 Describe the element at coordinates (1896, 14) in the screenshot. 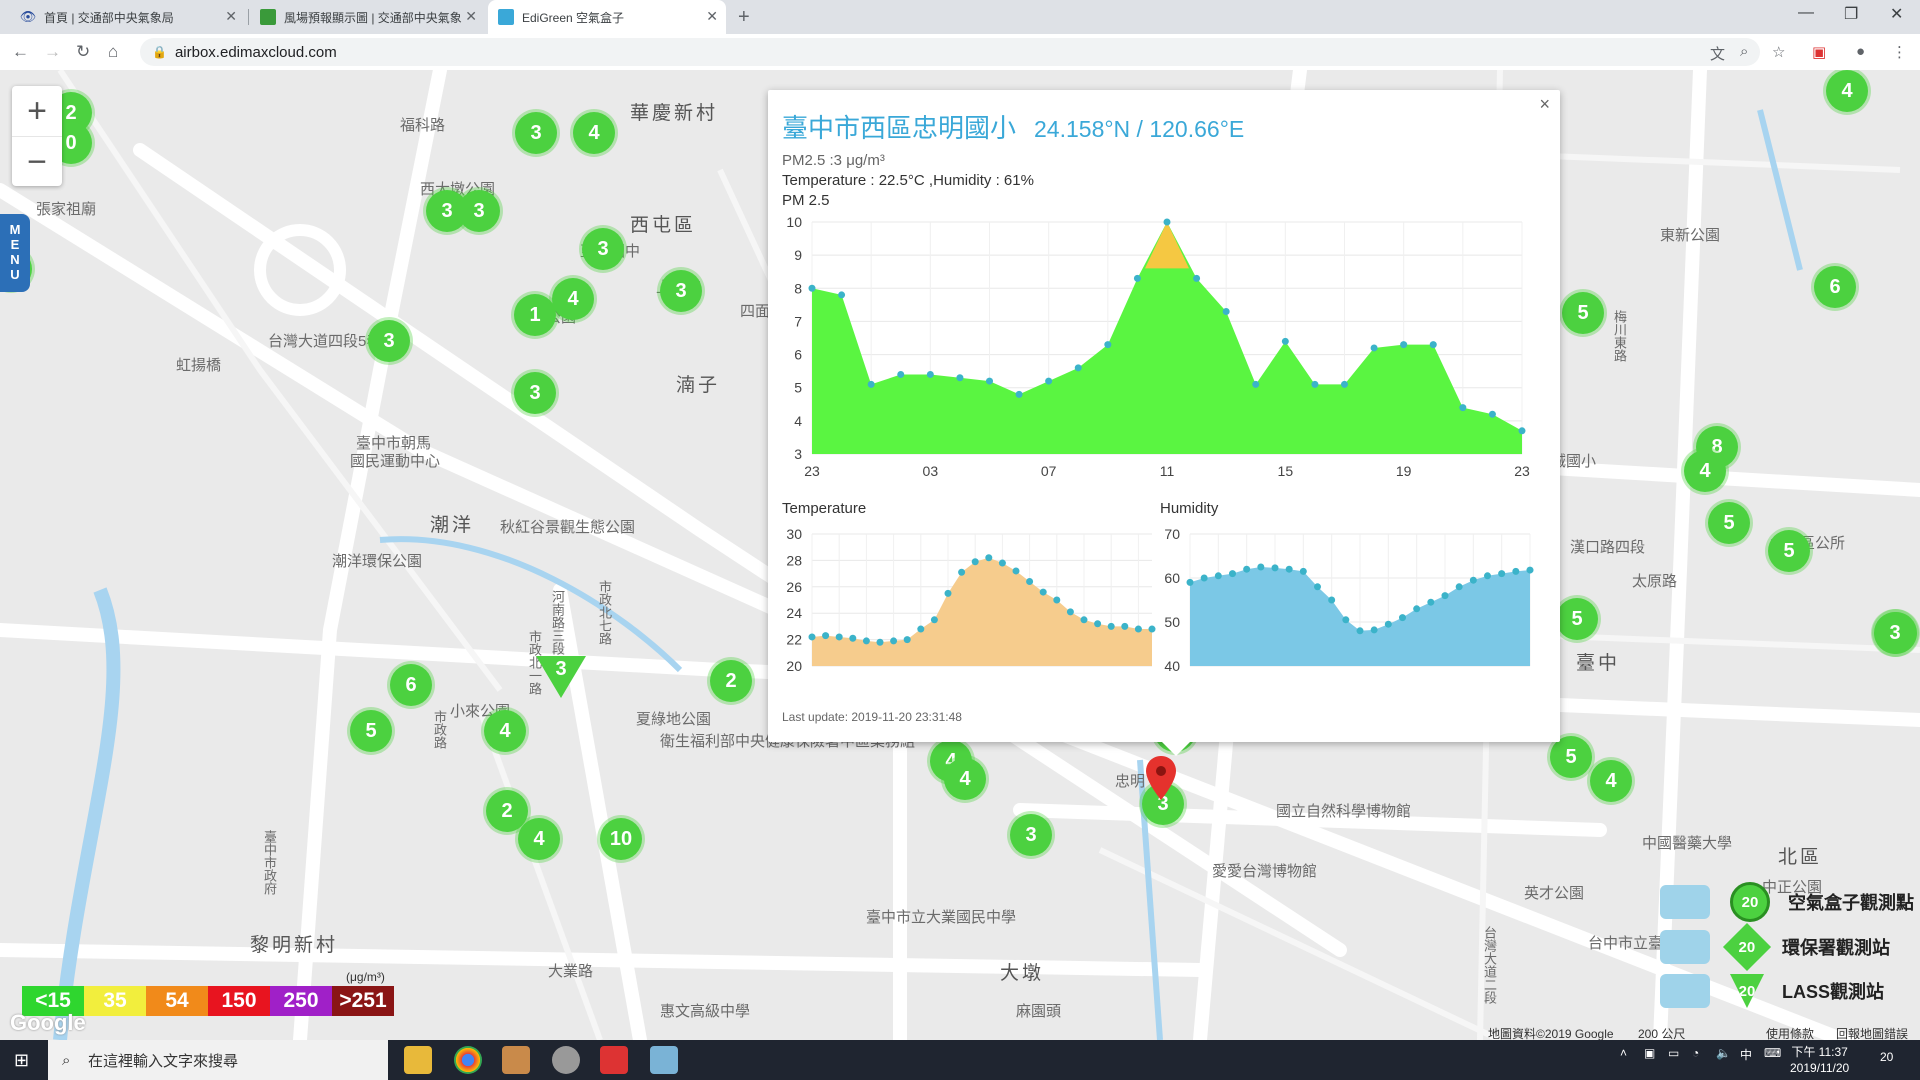

I see `close-window-icon: ✕` at that location.